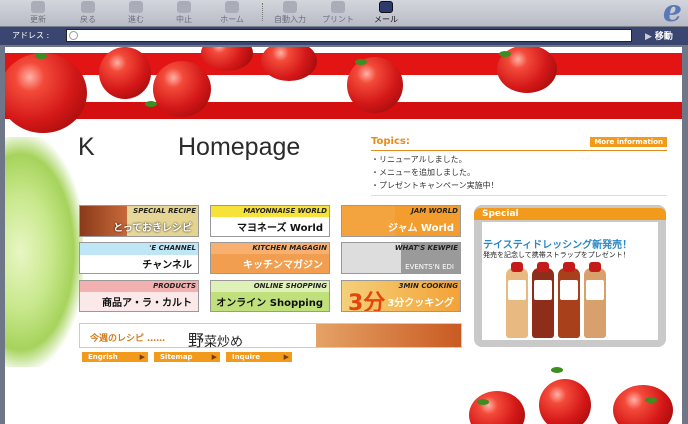 The height and width of the screenshot is (424, 688). Describe the element at coordinates (174, 286) in the screenshot. I see `tile-subtitle: PRODUCTS` at that location.